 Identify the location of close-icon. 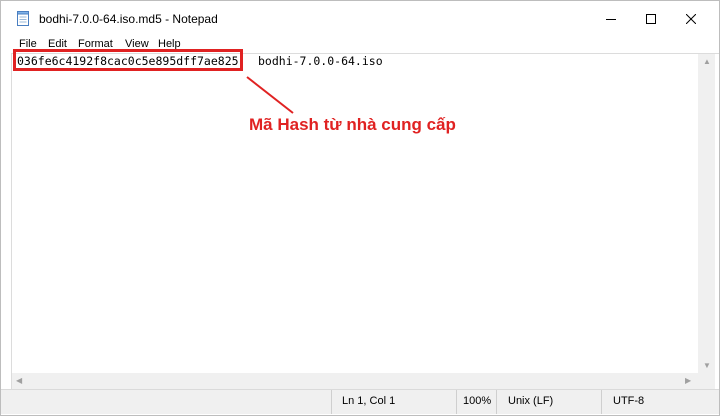
(691, 19).